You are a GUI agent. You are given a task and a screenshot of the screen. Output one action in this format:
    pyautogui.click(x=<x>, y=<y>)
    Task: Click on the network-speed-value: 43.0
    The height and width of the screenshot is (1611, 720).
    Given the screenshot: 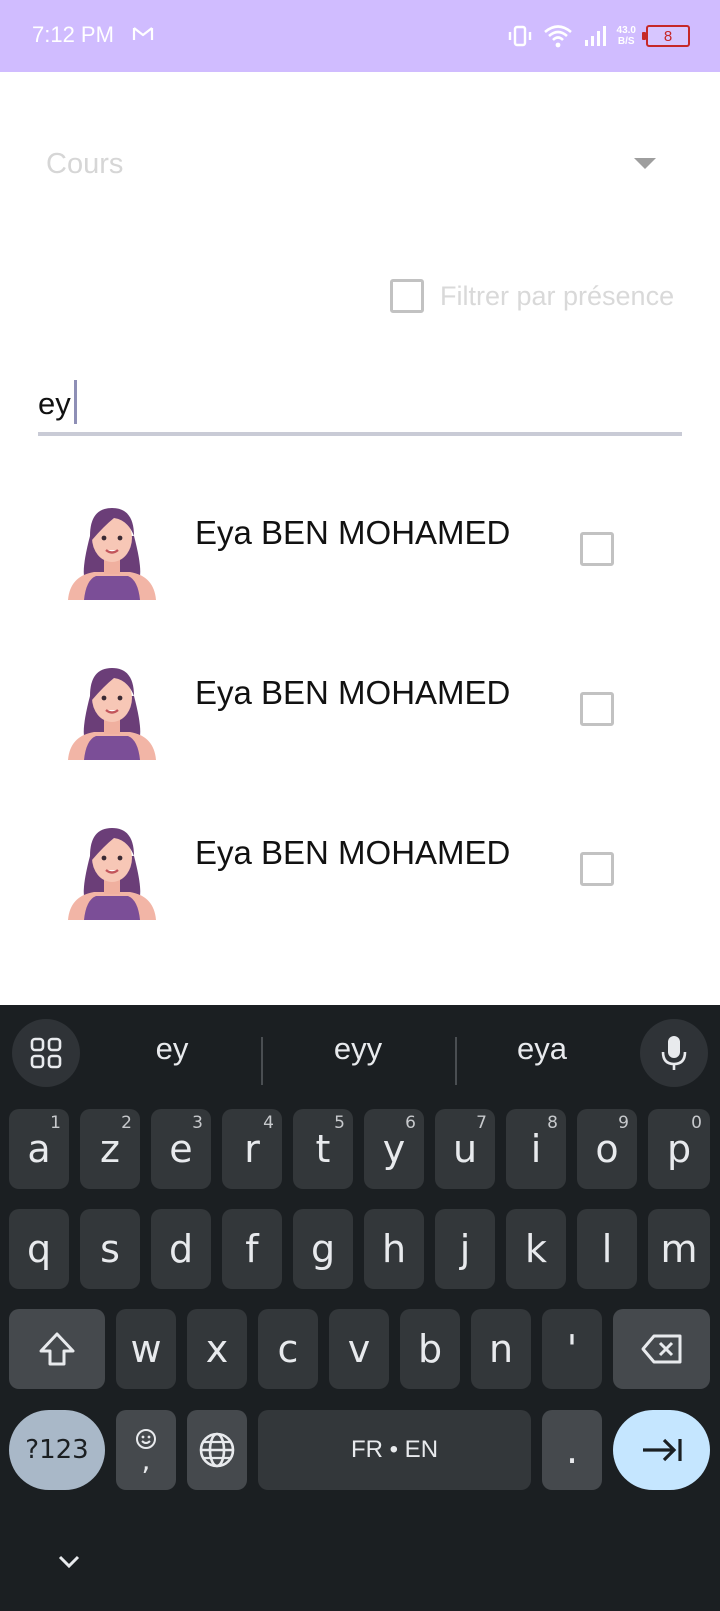 What is the action you would take?
    pyautogui.click(x=626, y=30)
    